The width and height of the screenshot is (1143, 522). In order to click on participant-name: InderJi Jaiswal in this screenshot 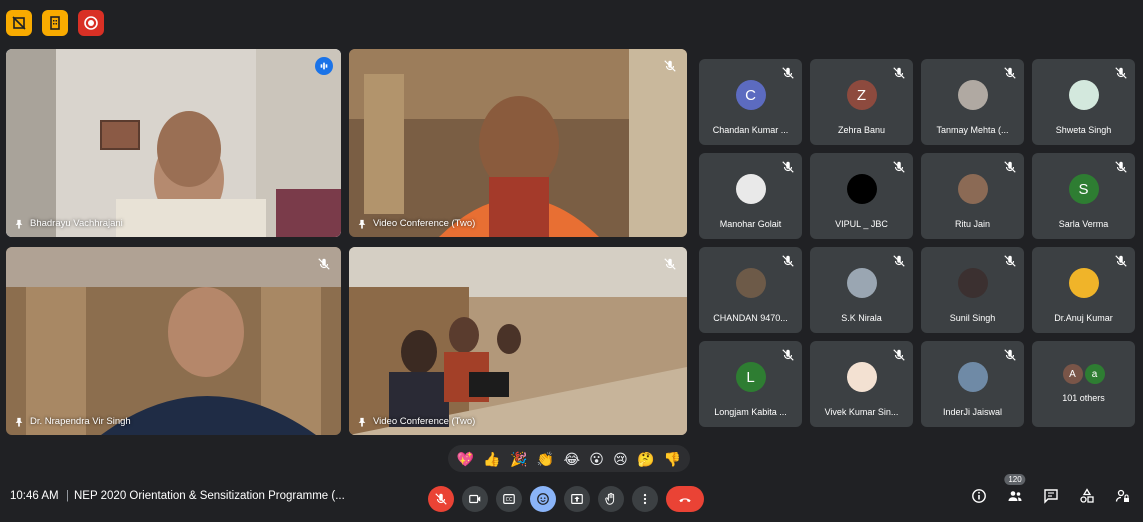, I will do `click(972, 412)`.